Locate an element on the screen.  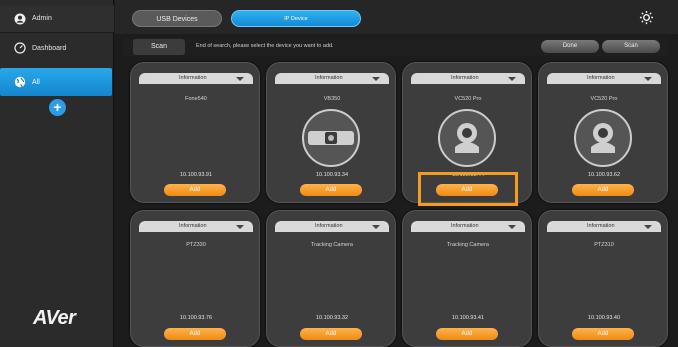
device-card: Information PTZ330 10.100.93.76 Add is located at coordinates (195, 278).